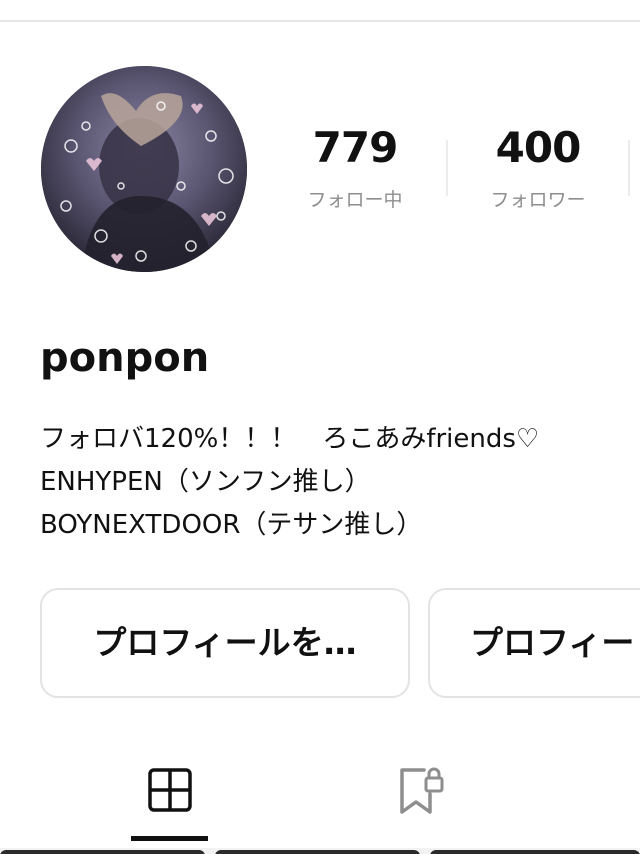 The width and height of the screenshot is (640, 854). I want to click on following-stat: 779 フォロー中, so click(355, 166).